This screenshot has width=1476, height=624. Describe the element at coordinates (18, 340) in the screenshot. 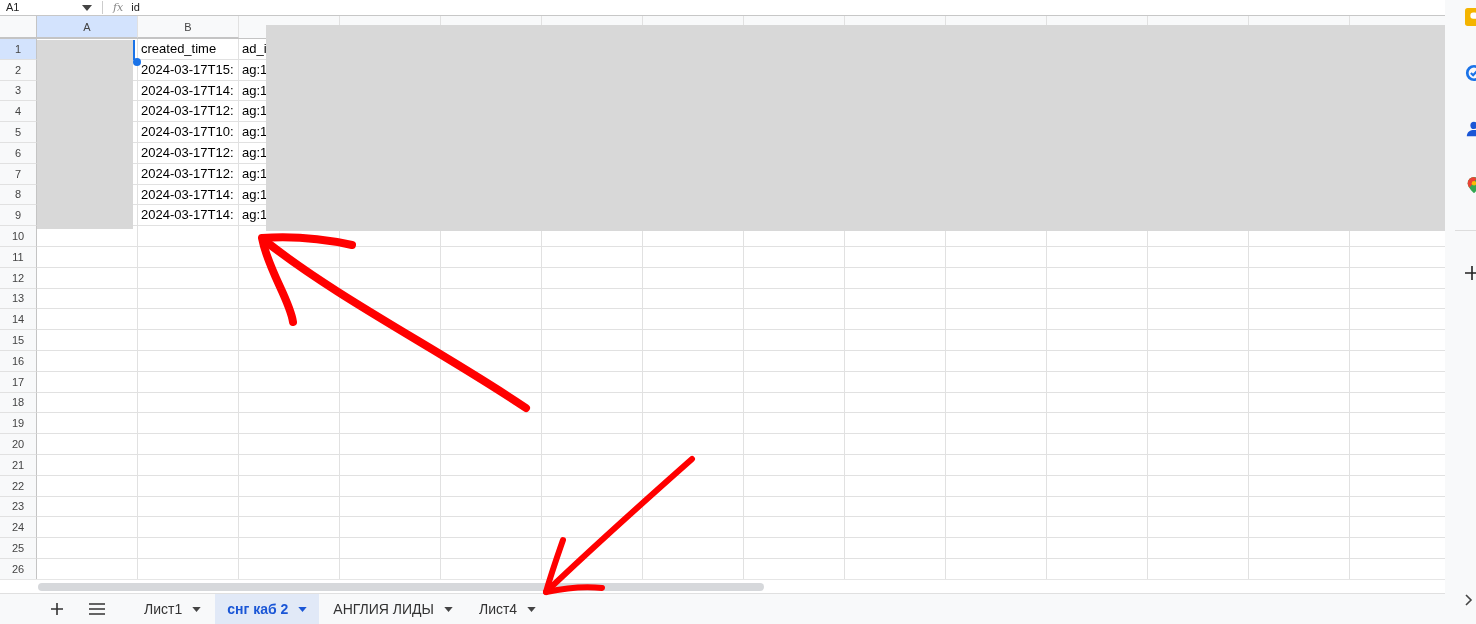

I see `row-header: 15` at that location.